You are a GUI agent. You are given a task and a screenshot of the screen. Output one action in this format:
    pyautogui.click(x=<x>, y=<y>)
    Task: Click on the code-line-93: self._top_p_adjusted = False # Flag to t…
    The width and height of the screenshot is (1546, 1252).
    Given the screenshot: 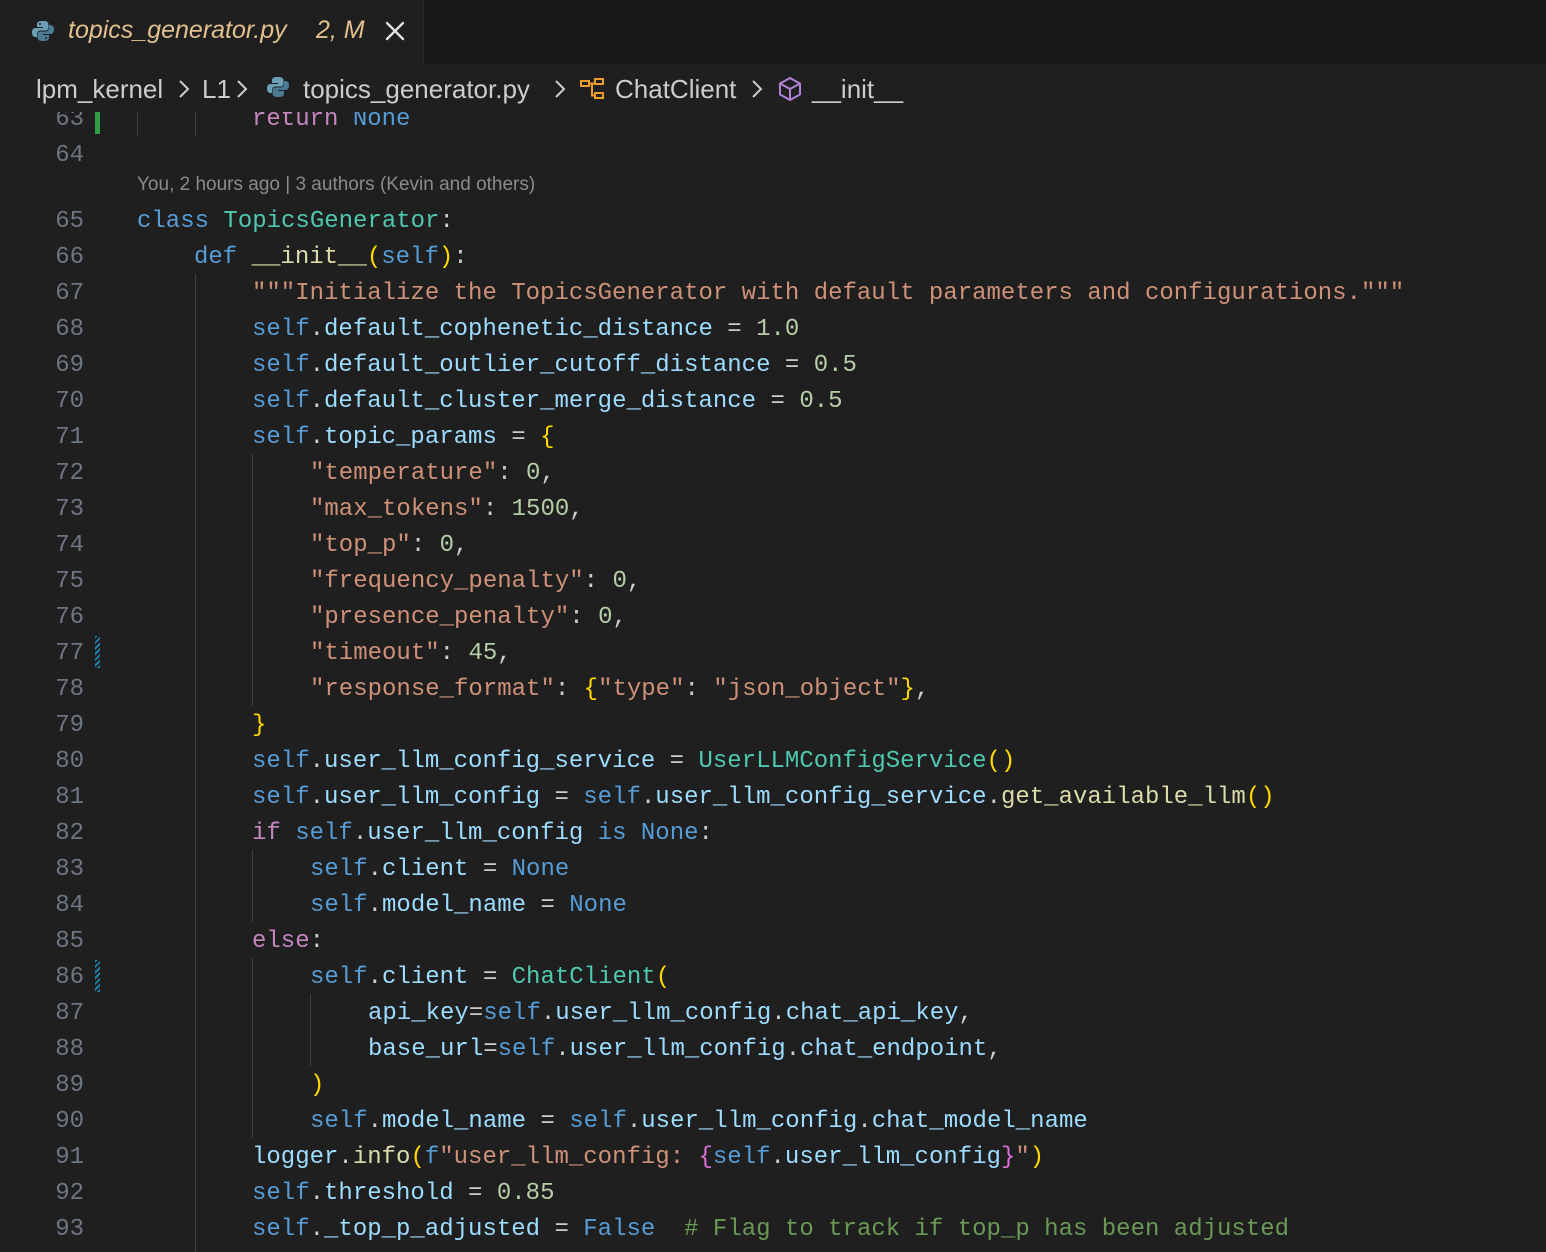 What is the action you would take?
    pyautogui.click(x=770, y=1229)
    